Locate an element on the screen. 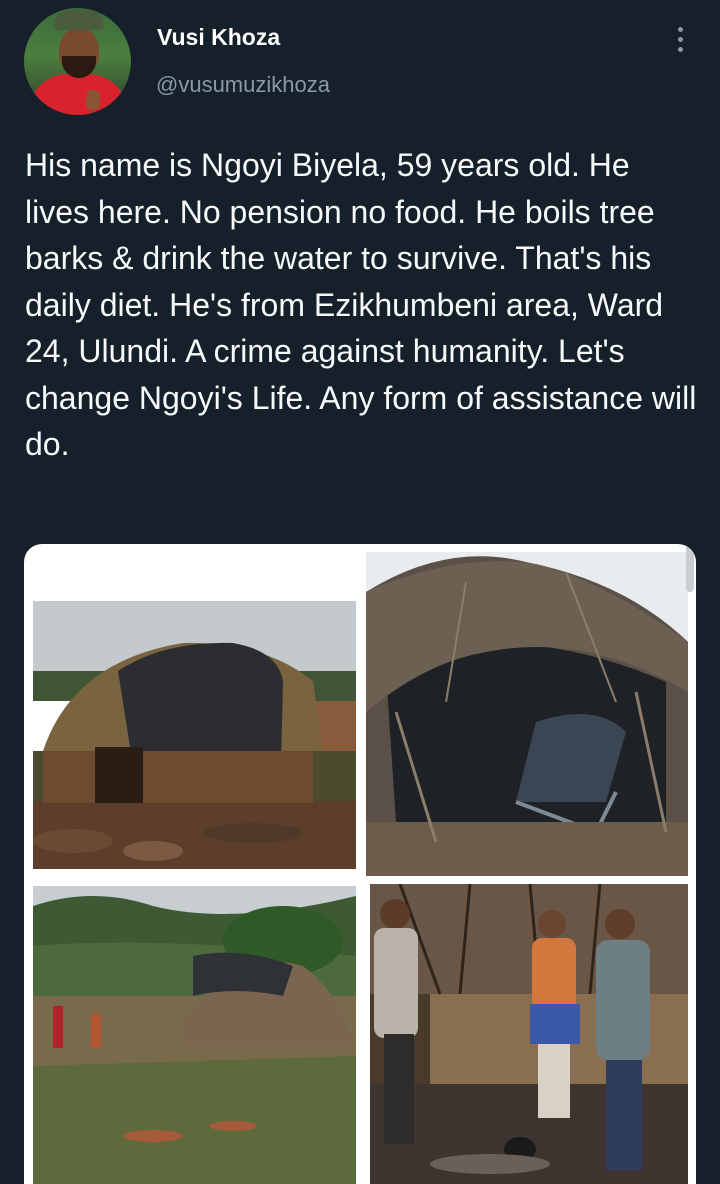 The image size is (720, 1184). photo-ruined-hut-valley is located at coordinates (194, 1035).